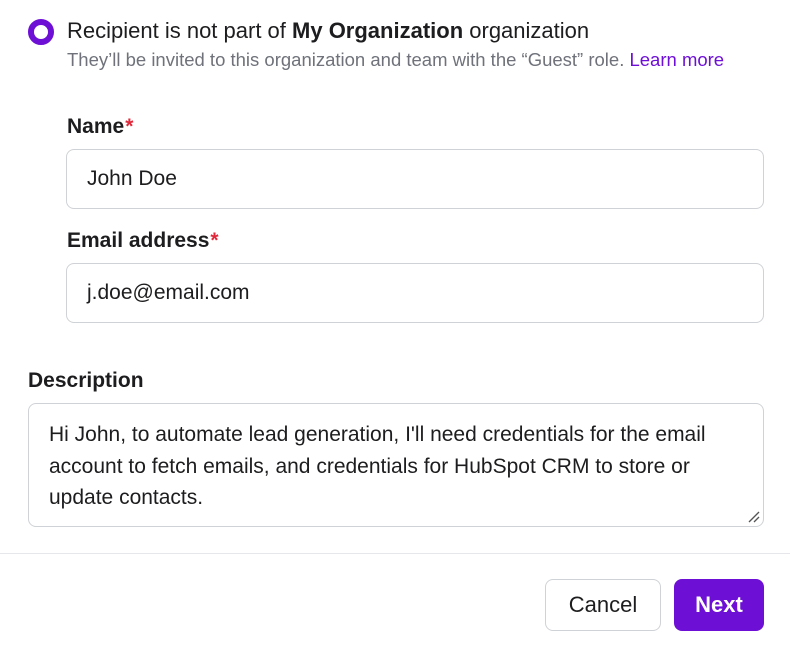 The height and width of the screenshot is (656, 790). I want to click on name-input: John Doe, so click(415, 179).